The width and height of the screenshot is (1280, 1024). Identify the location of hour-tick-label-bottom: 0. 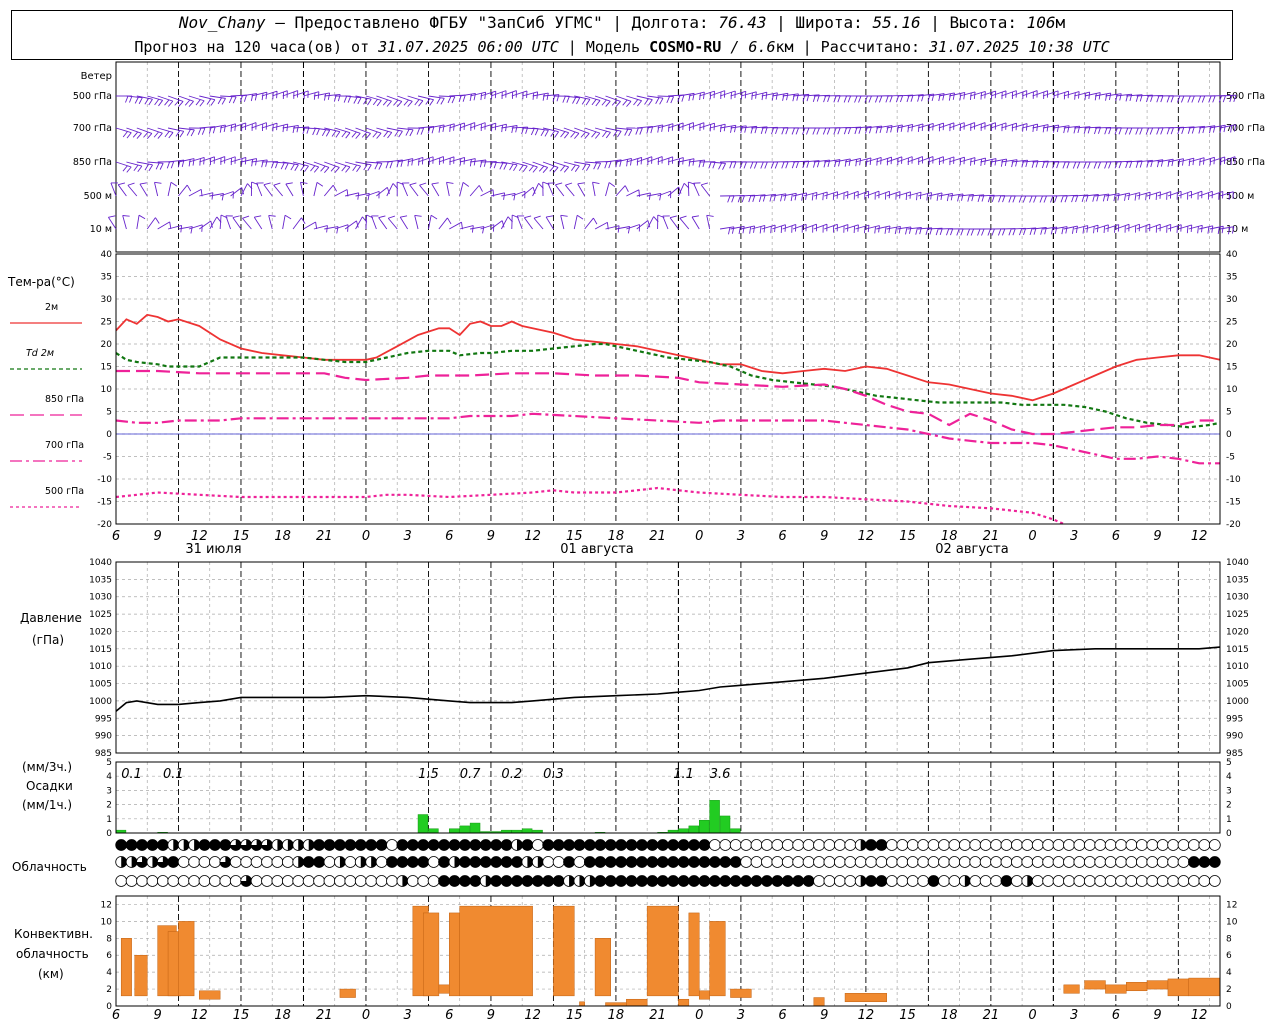
(1032, 1015).